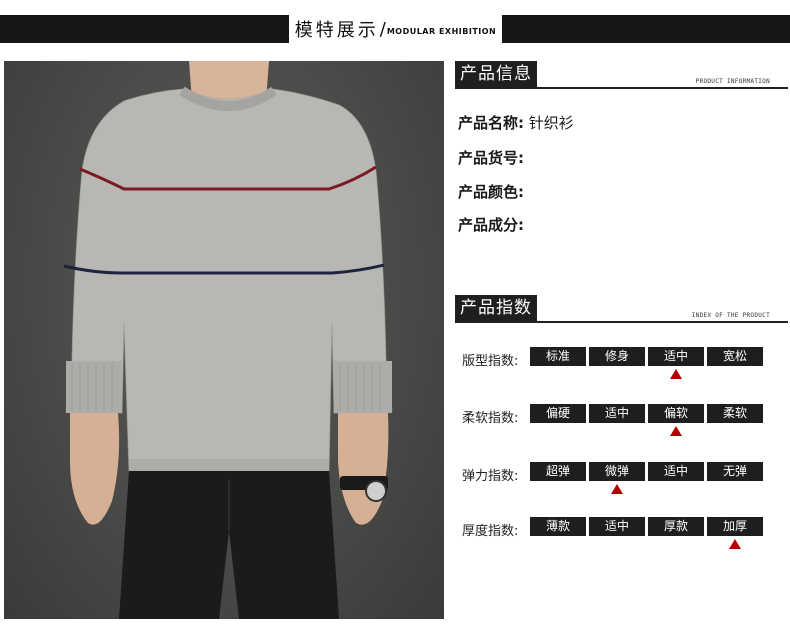 This screenshot has height=635, width=790. I want to click on index-row-elasticity: 弹力指数: 超弹 微弹 适中 无弹, so click(622, 482).